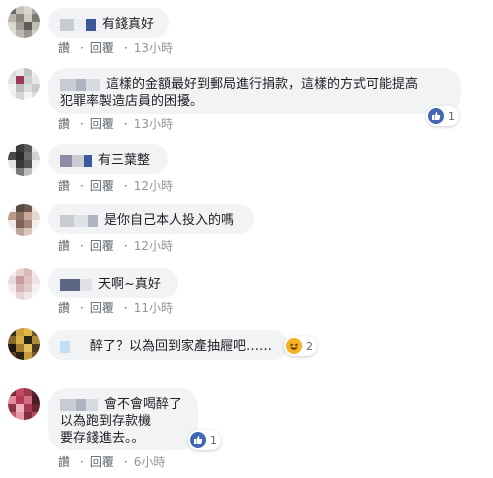  Describe the element at coordinates (143, 404) in the screenshot. I see `comment-text-line: 會不會喝醉了` at that location.